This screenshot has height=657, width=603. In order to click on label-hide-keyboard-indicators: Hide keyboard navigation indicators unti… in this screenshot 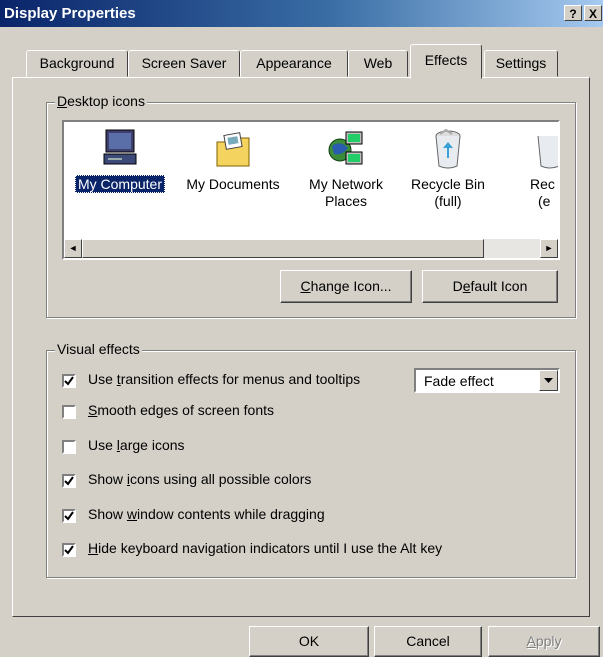, I will do `click(265, 548)`.